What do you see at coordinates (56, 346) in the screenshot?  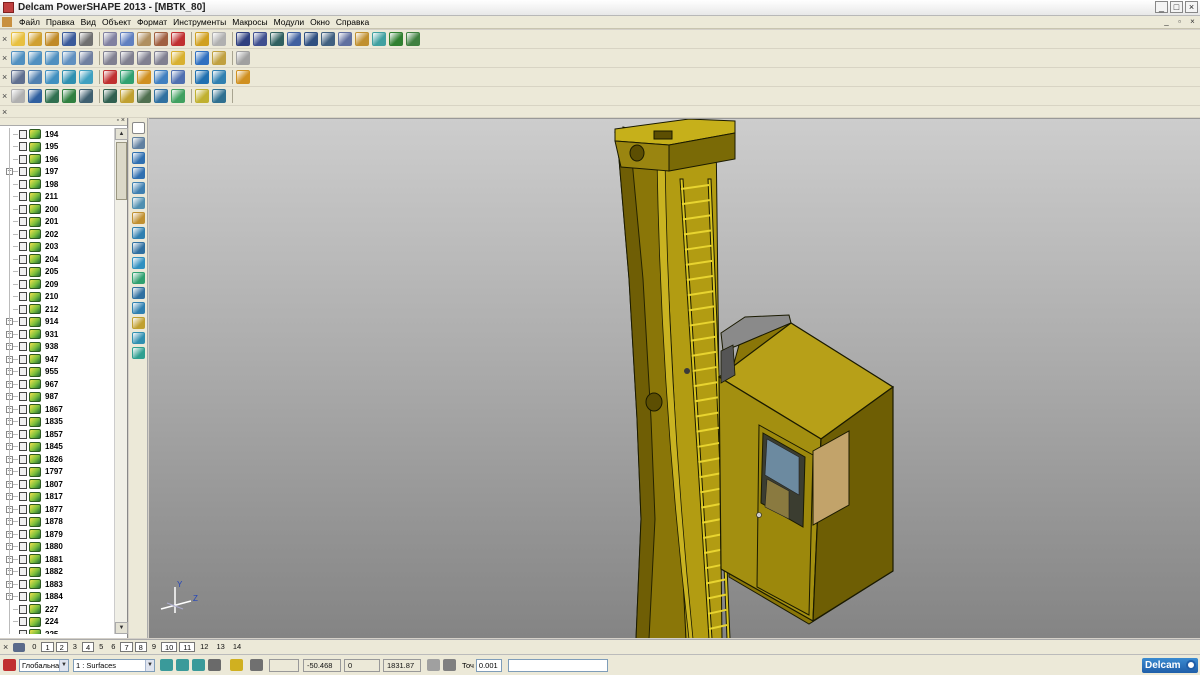 I see `tree-item: +938` at bounding box center [56, 346].